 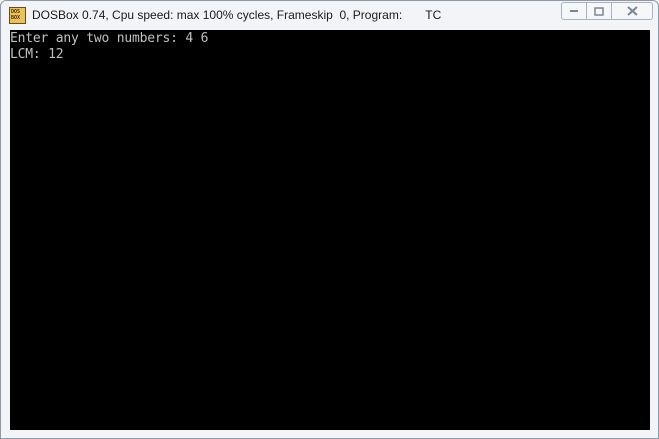 I want to click on close-button, so click(x=632, y=11).